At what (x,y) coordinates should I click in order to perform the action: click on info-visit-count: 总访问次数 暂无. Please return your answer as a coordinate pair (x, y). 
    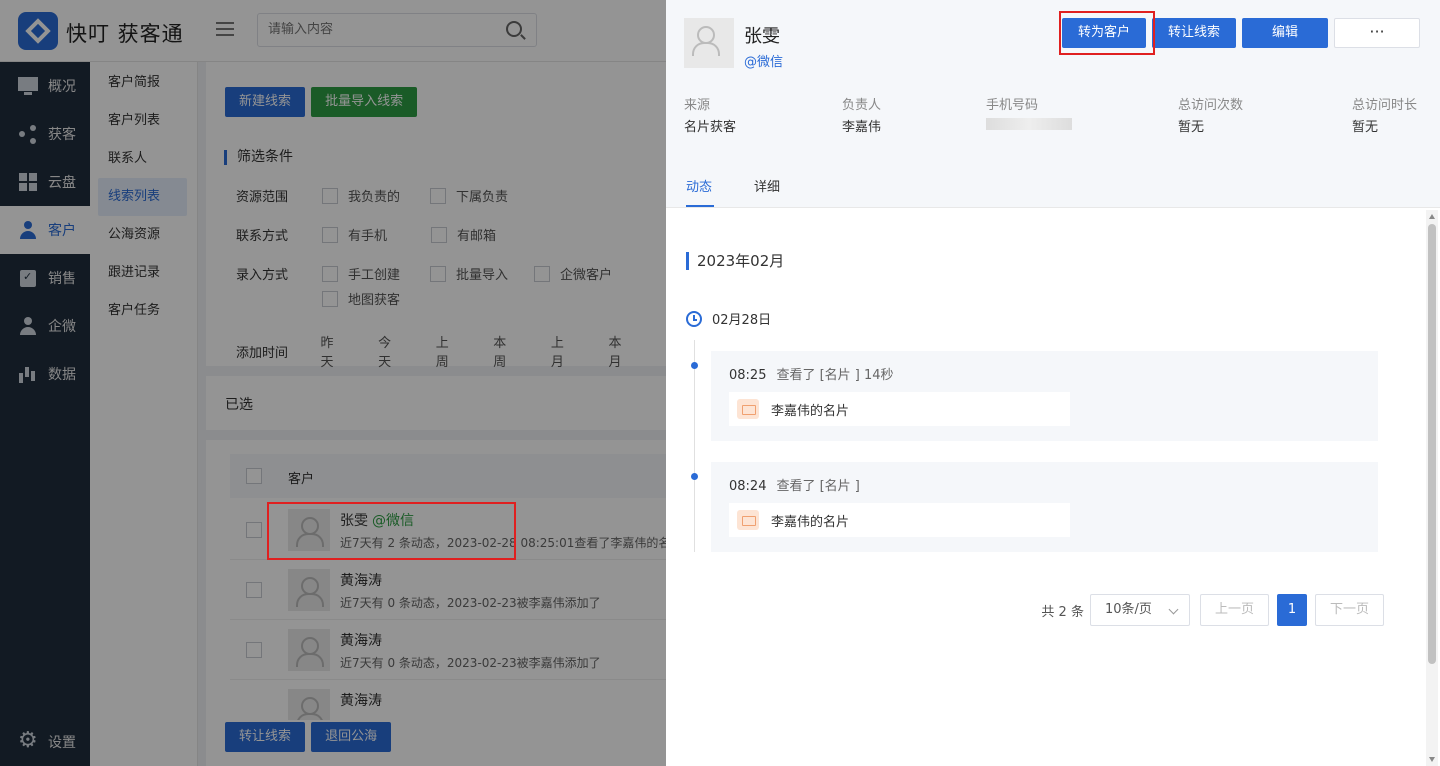
    Looking at the image, I should click on (1211, 116).